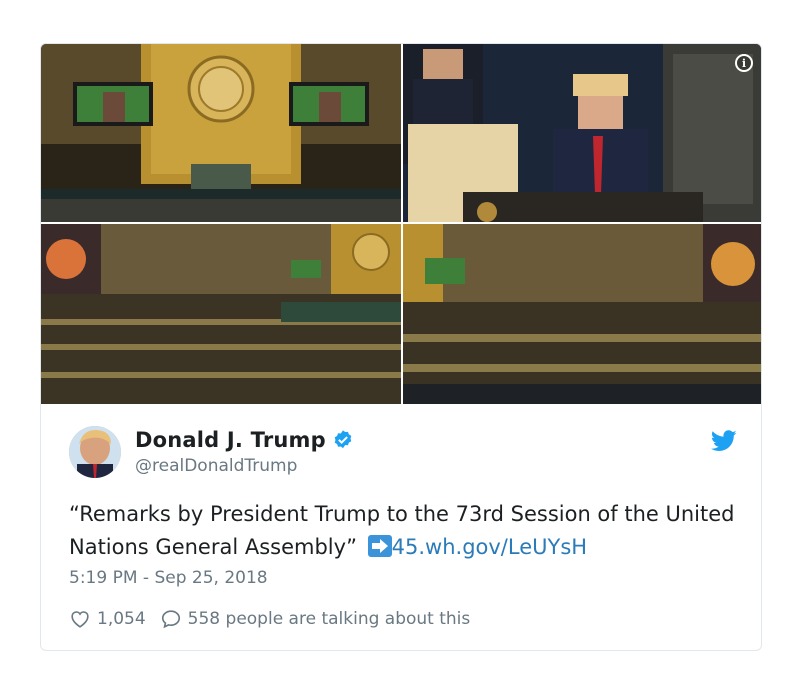 This screenshot has height=684, width=800. I want to click on tweet-link: 45.wh.gov/LeUYsH, so click(489, 547).